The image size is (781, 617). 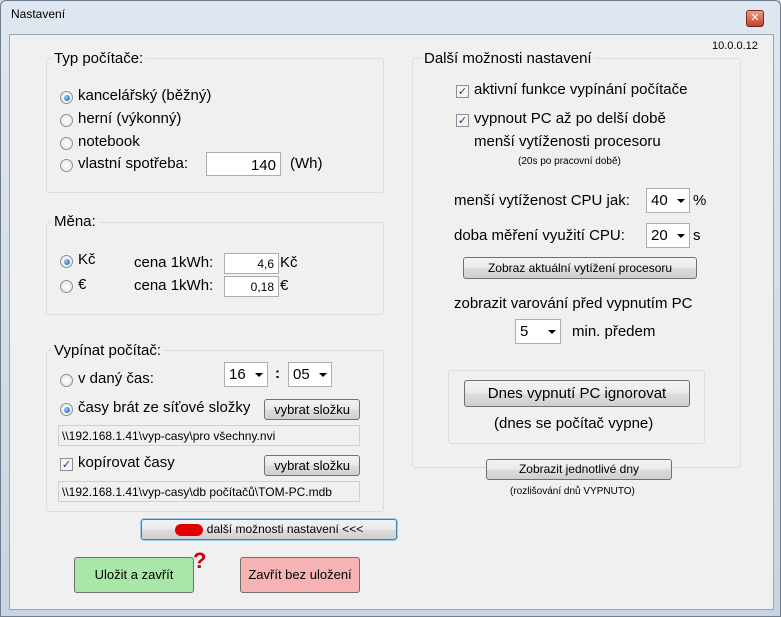 What do you see at coordinates (659, 200) in the screenshot?
I see `cpu-threshold-value: 40` at bounding box center [659, 200].